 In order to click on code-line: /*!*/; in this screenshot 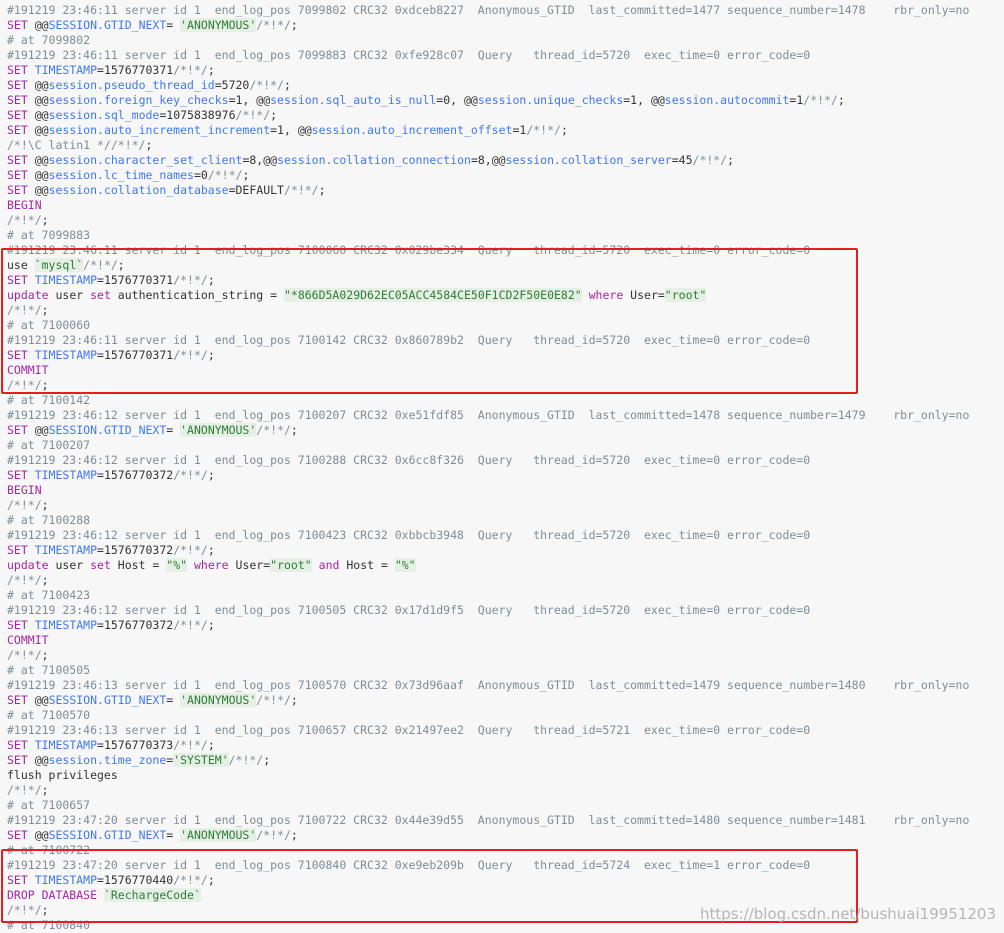, I will do `click(505, 220)`.